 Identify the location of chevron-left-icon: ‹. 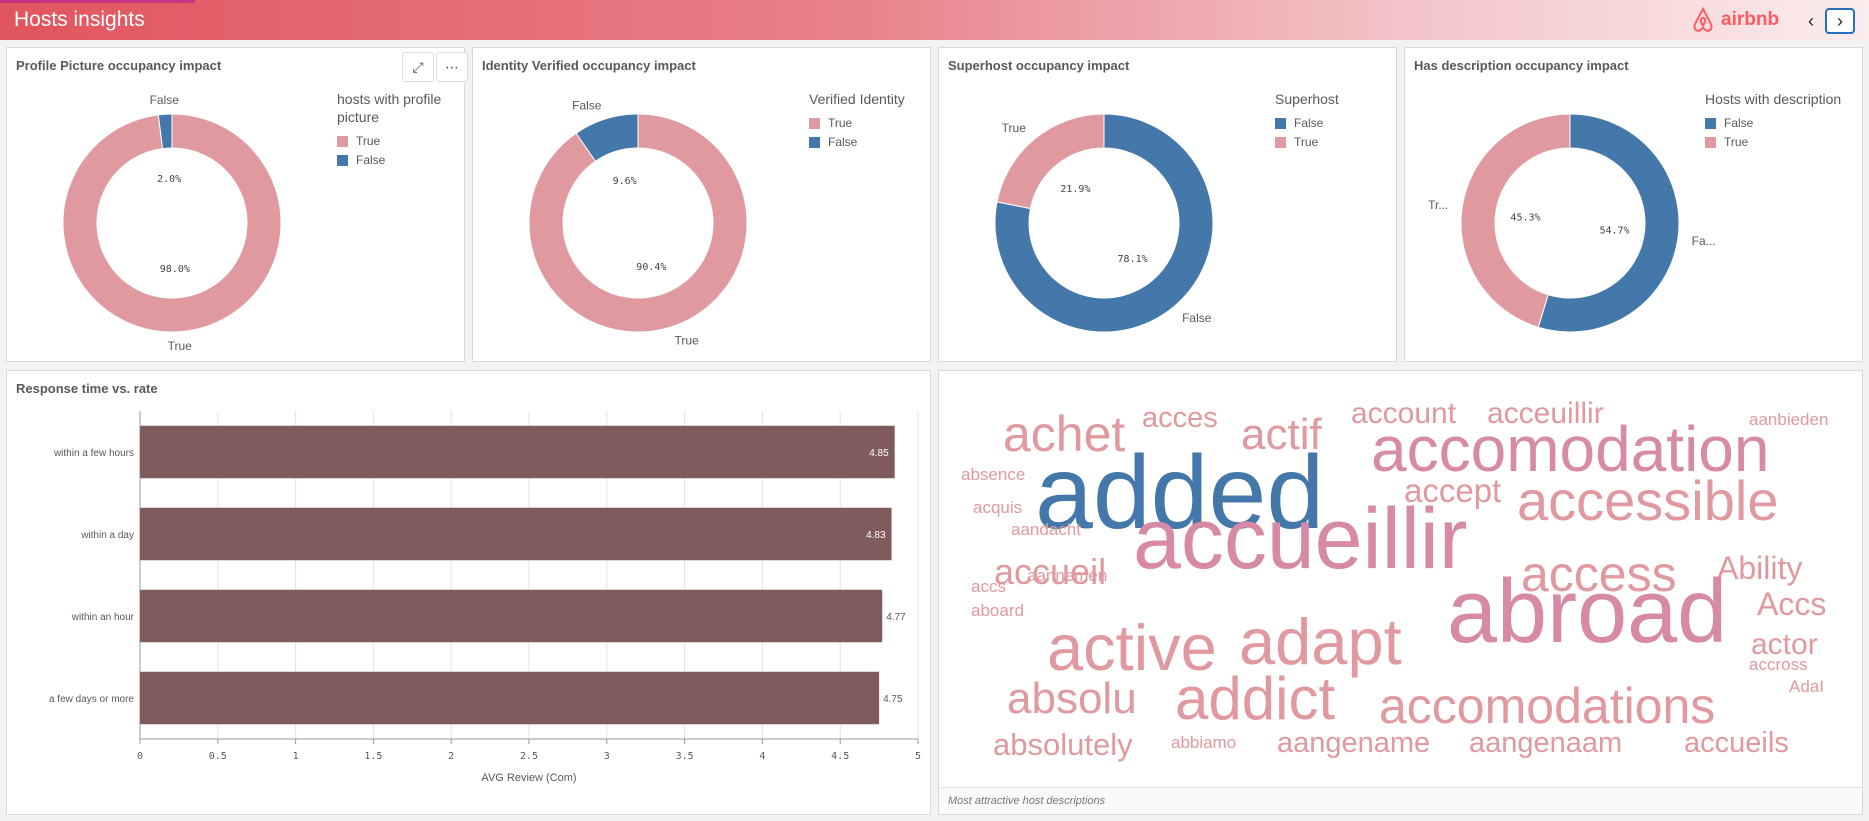
(1811, 20).